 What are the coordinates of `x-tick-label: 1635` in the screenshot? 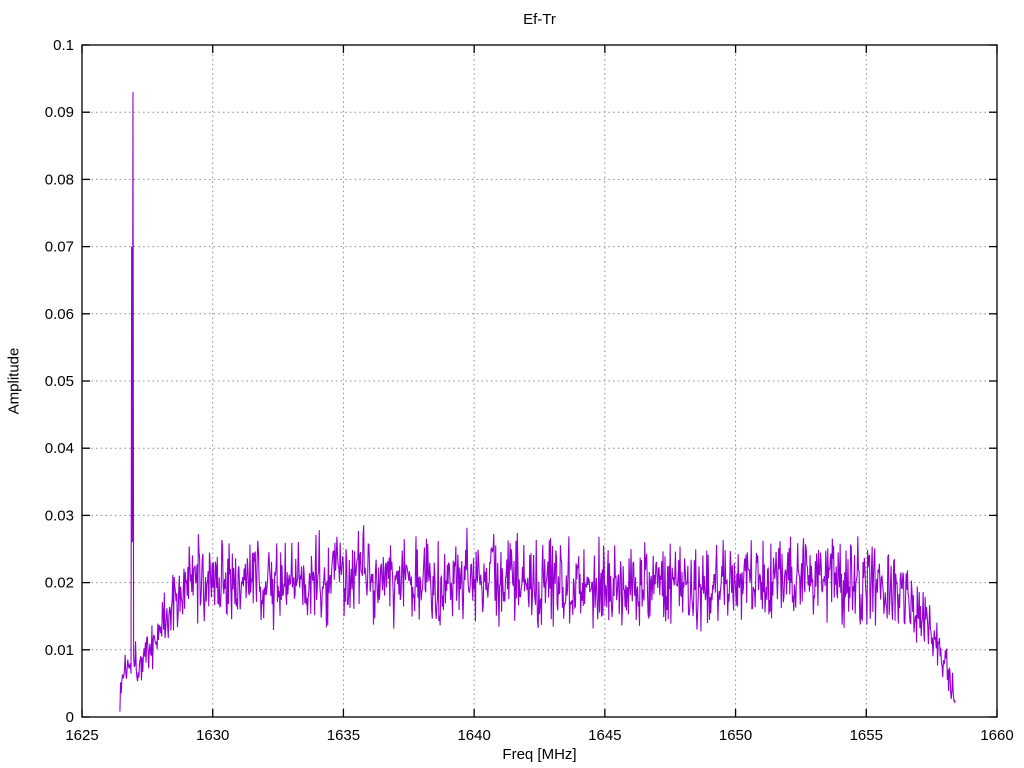 It's located at (343, 735).